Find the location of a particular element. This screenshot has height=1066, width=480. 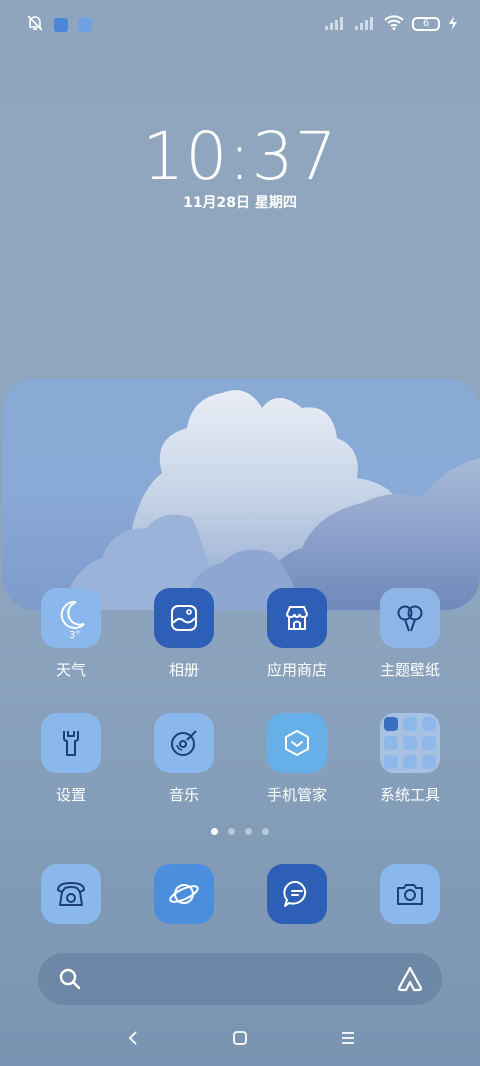

battery-icon: 6 is located at coordinates (426, 24).